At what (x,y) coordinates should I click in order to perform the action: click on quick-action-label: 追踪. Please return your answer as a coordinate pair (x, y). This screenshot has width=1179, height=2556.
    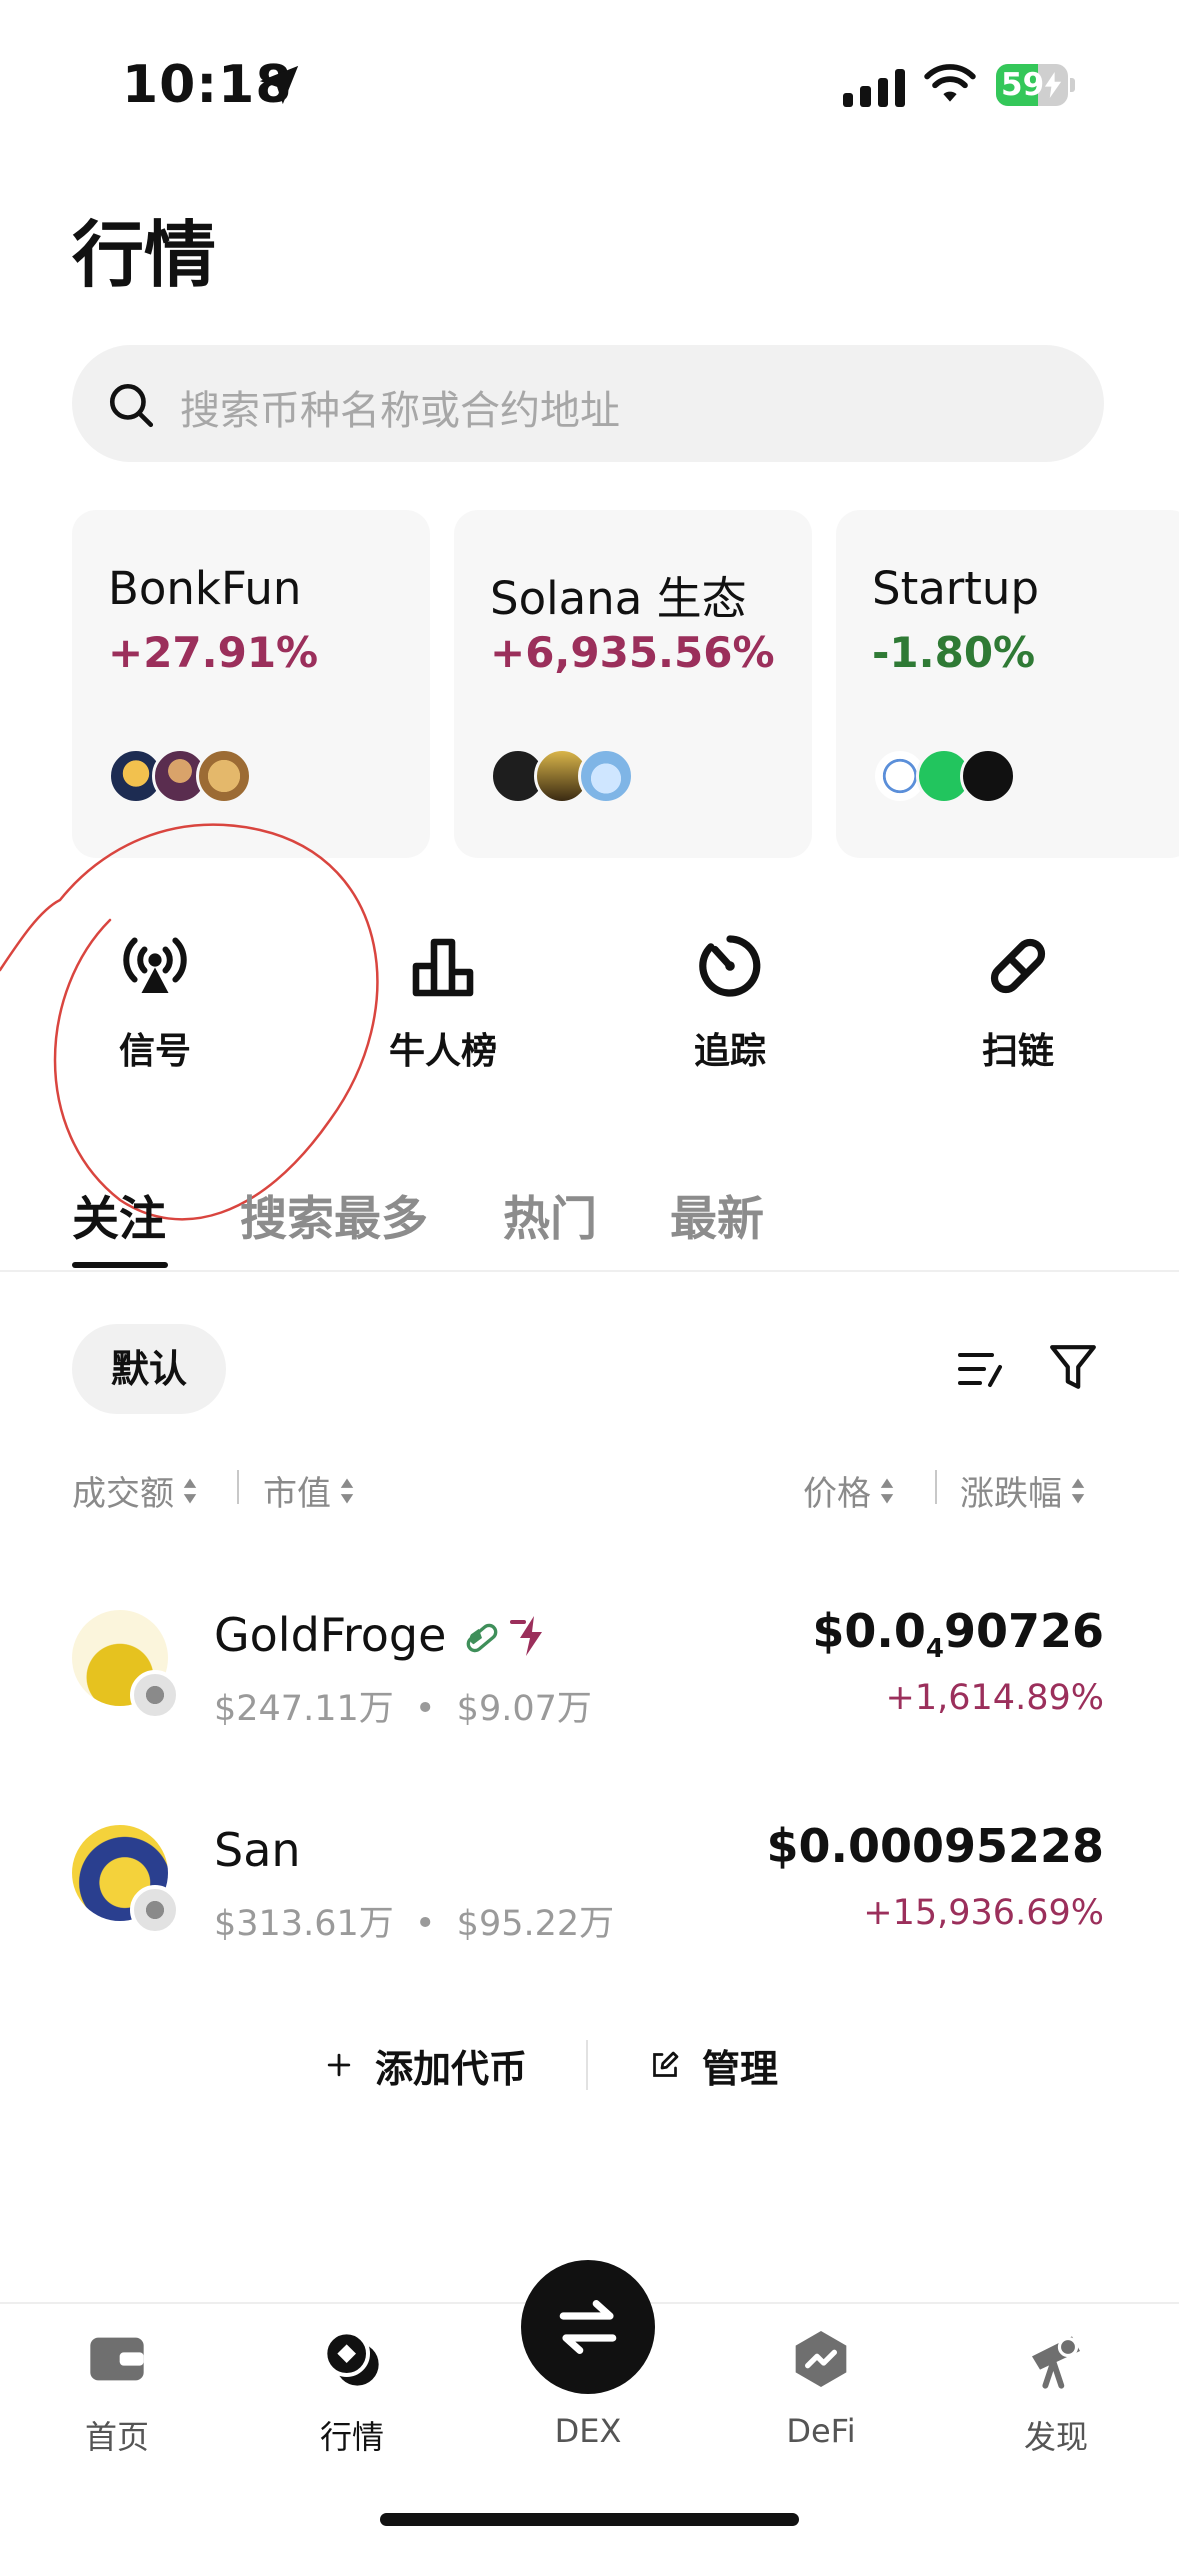
    Looking at the image, I should click on (729, 1051).